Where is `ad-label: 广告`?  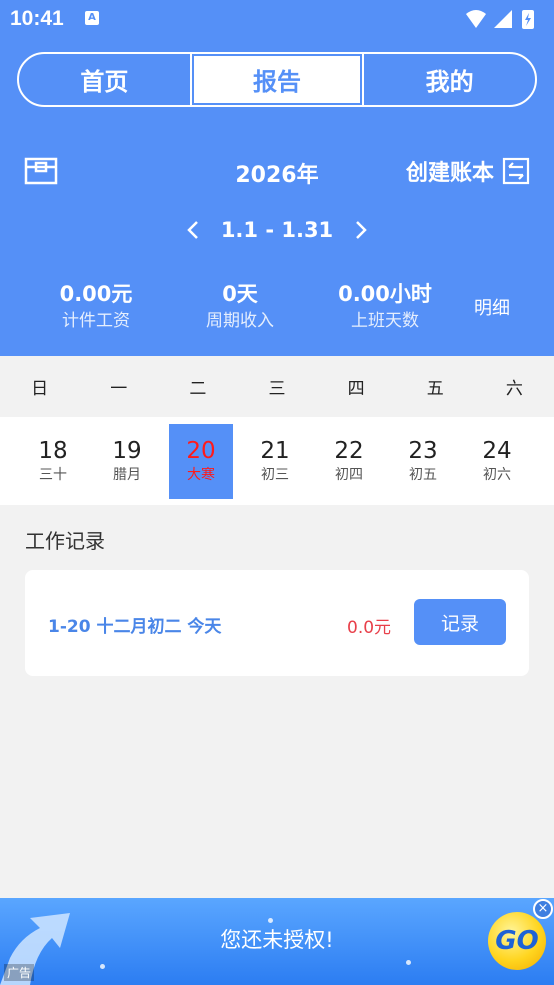
ad-label: 广告 is located at coordinates (19, 972).